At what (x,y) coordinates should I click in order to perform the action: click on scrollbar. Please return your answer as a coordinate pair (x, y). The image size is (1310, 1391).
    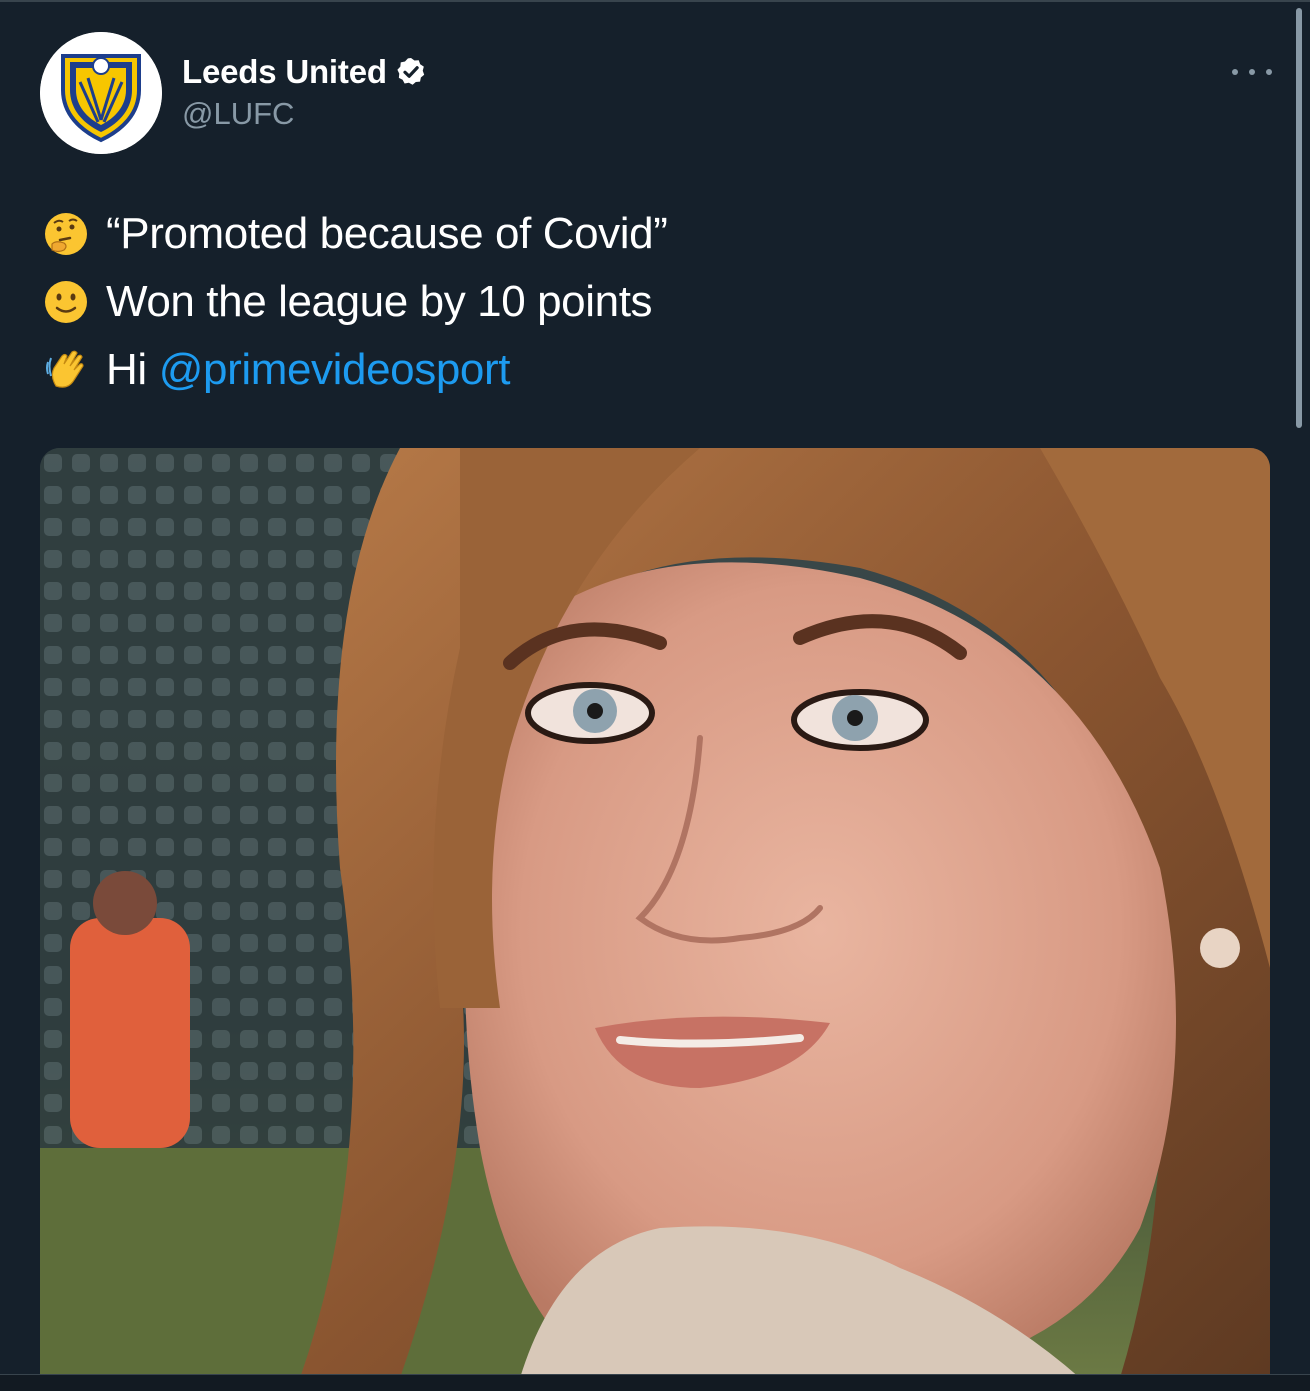
    Looking at the image, I should click on (1299, 218).